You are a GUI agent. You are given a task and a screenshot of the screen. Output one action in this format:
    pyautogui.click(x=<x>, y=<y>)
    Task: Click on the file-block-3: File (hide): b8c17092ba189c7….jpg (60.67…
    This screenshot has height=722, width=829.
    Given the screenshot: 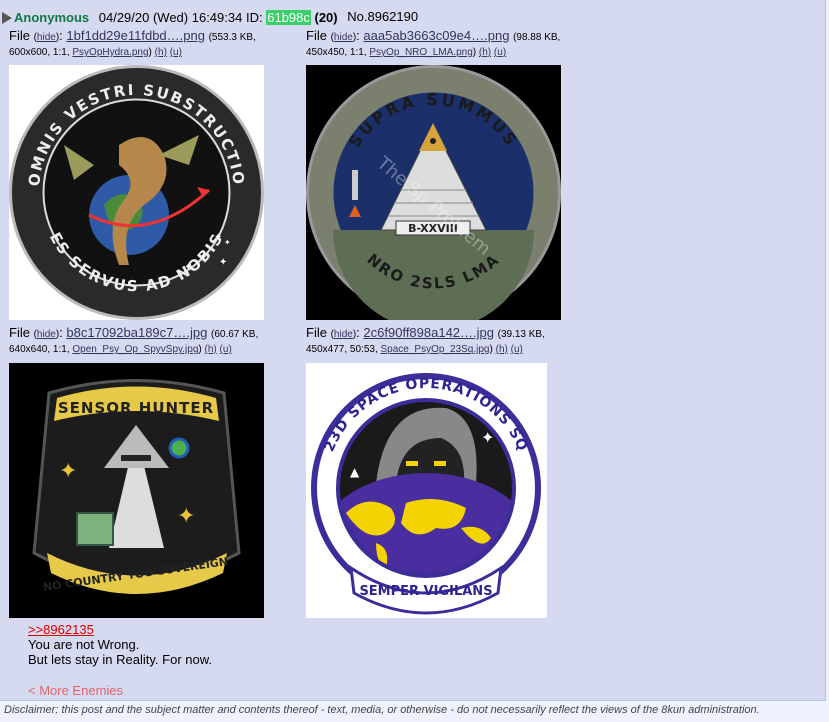 What is the action you would take?
    pyautogui.click(x=134, y=340)
    